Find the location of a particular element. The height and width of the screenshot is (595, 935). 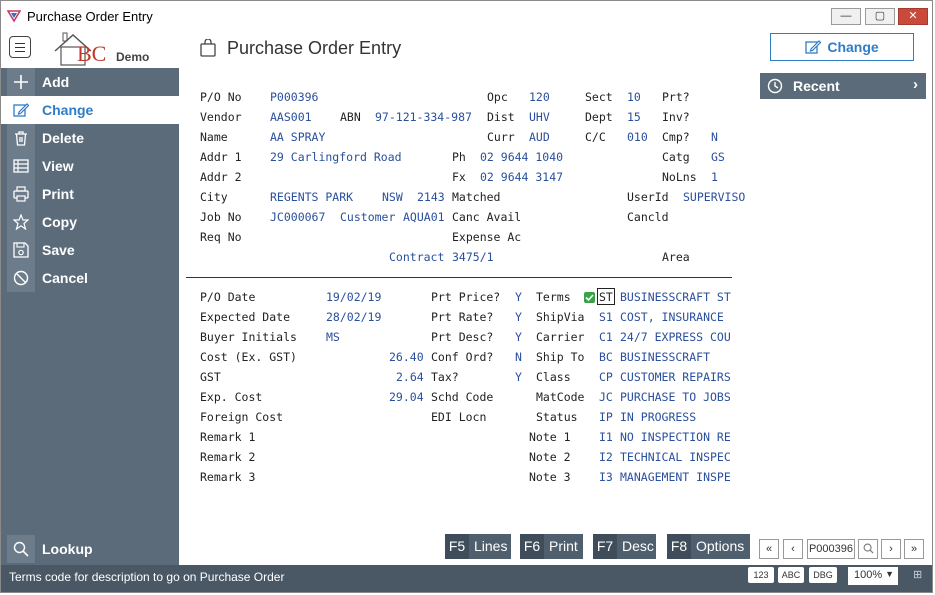

previous-record-button: ‹ is located at coordinates (793, 549).